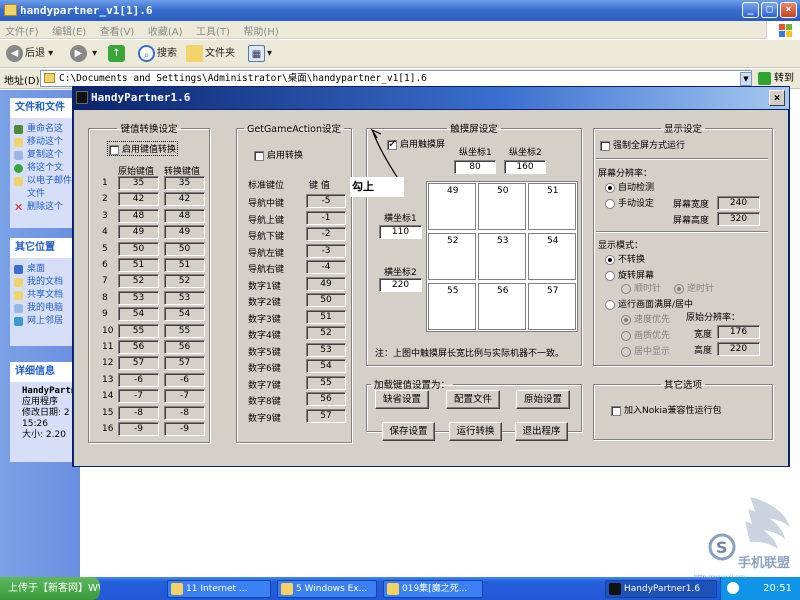 This screenshot has width=800, height=600. What do you see at coordinates (184, 379) in the screenshot?
I see `conv-key-input: -6` at bounding box center [184, 379].